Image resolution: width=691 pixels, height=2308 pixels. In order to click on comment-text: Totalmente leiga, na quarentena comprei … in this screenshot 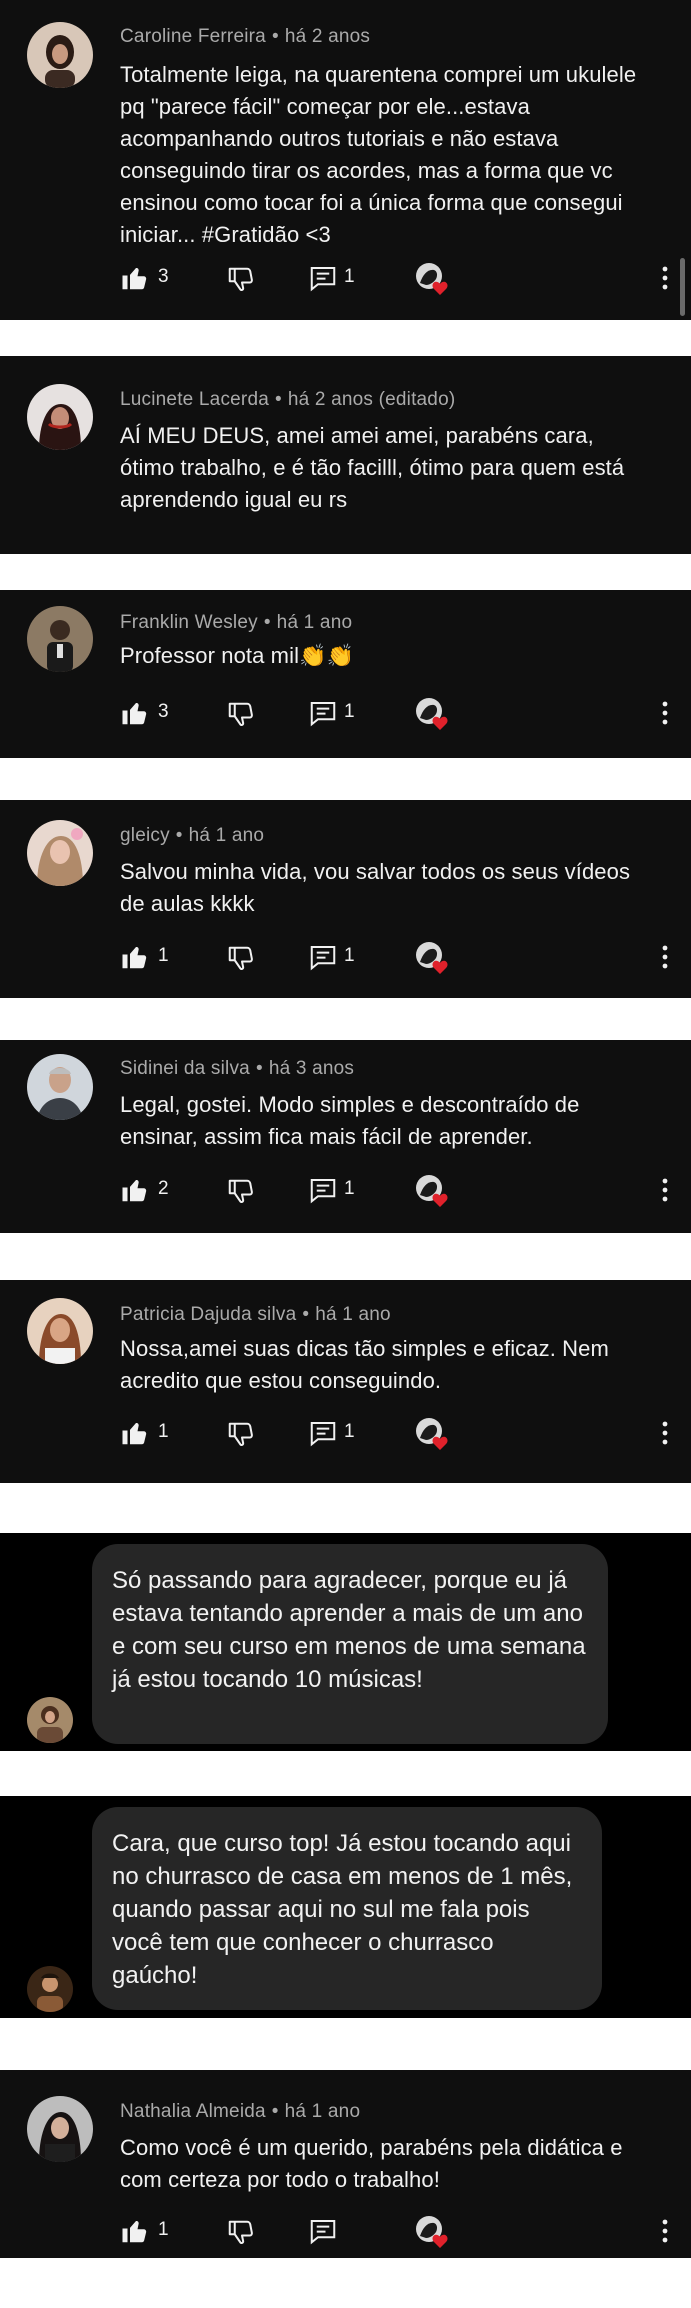, I will do `click(378, 154)`.